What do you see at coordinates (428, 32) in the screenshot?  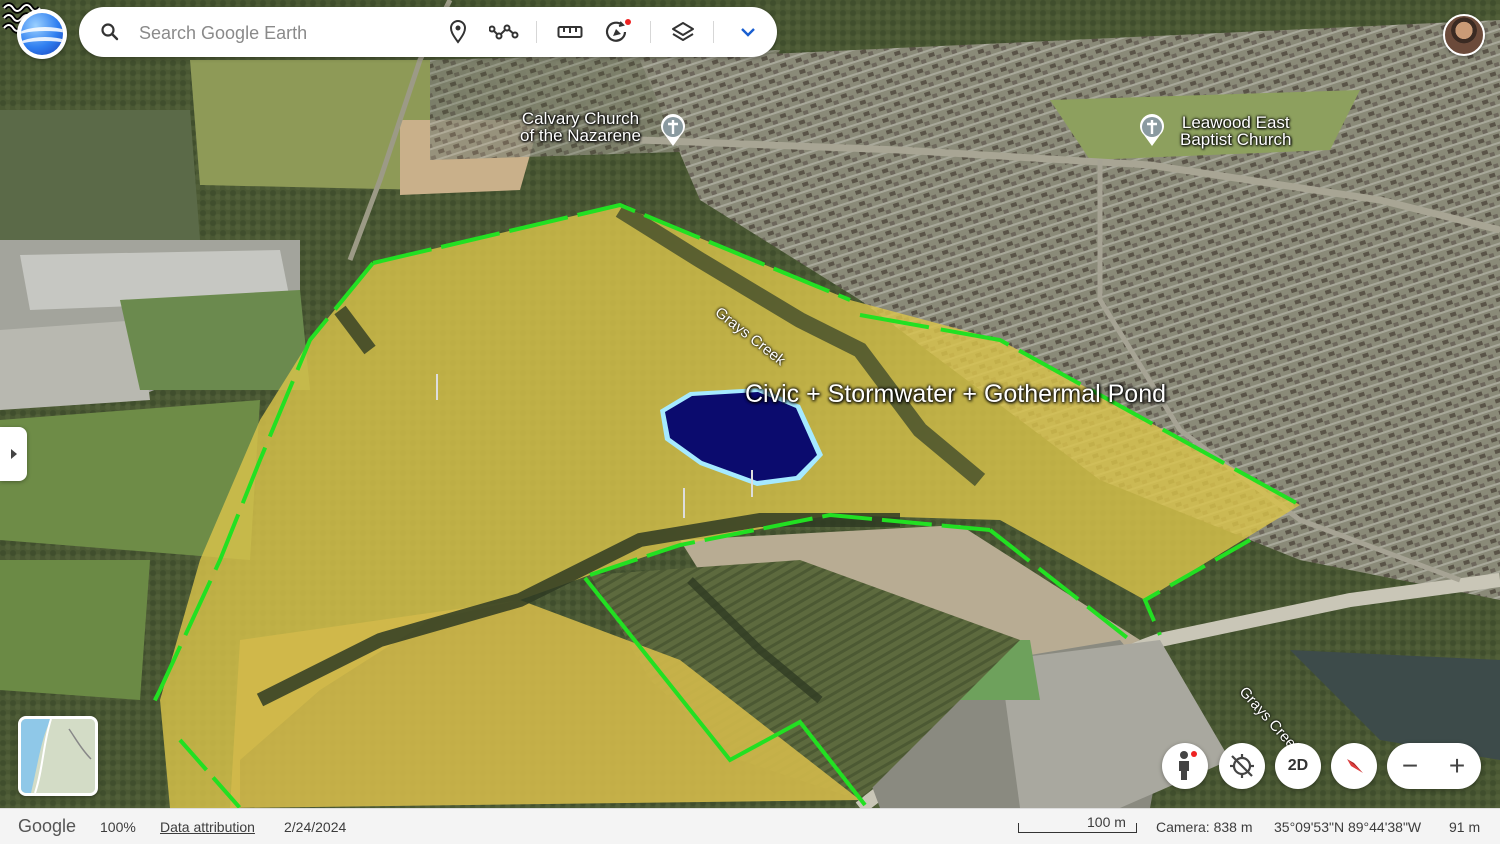 I see `search-toolbar` at bounding box center [428, 32].